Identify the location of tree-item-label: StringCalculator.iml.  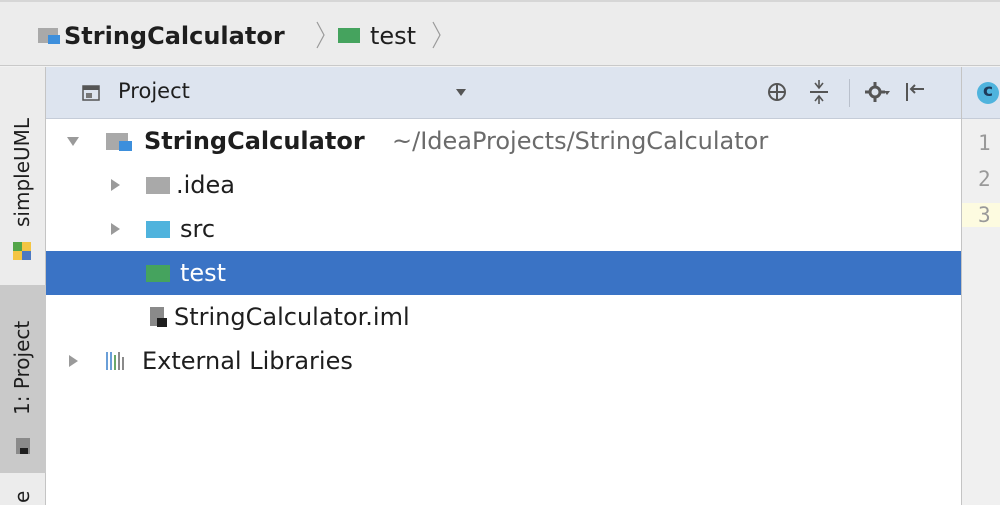
(292, 317).